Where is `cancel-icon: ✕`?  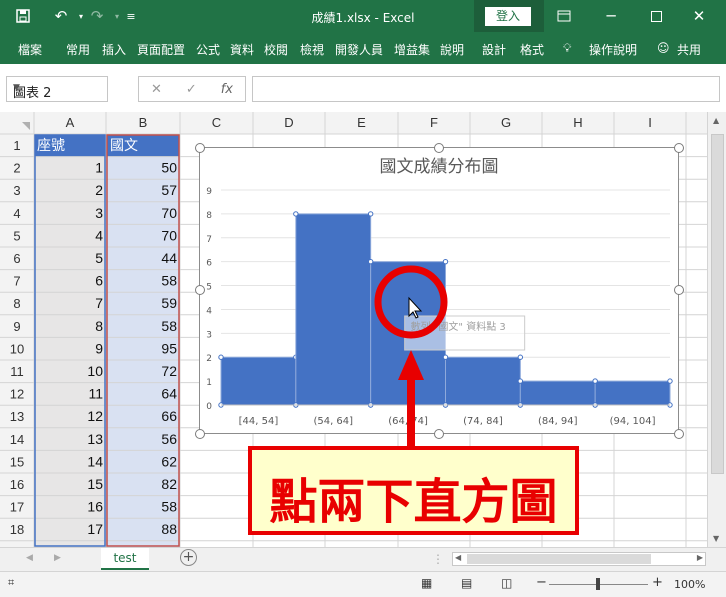 cancel-icon: ✕ is located at coordinates (156, 89).